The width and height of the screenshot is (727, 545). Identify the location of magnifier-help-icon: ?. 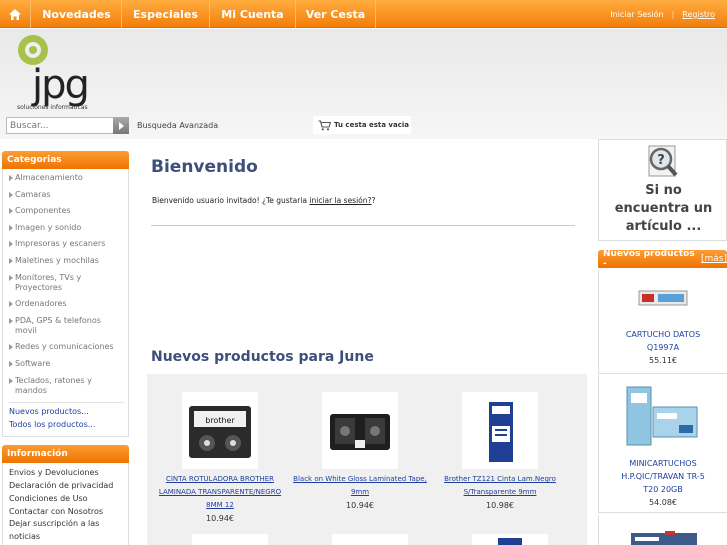
(663, 161).